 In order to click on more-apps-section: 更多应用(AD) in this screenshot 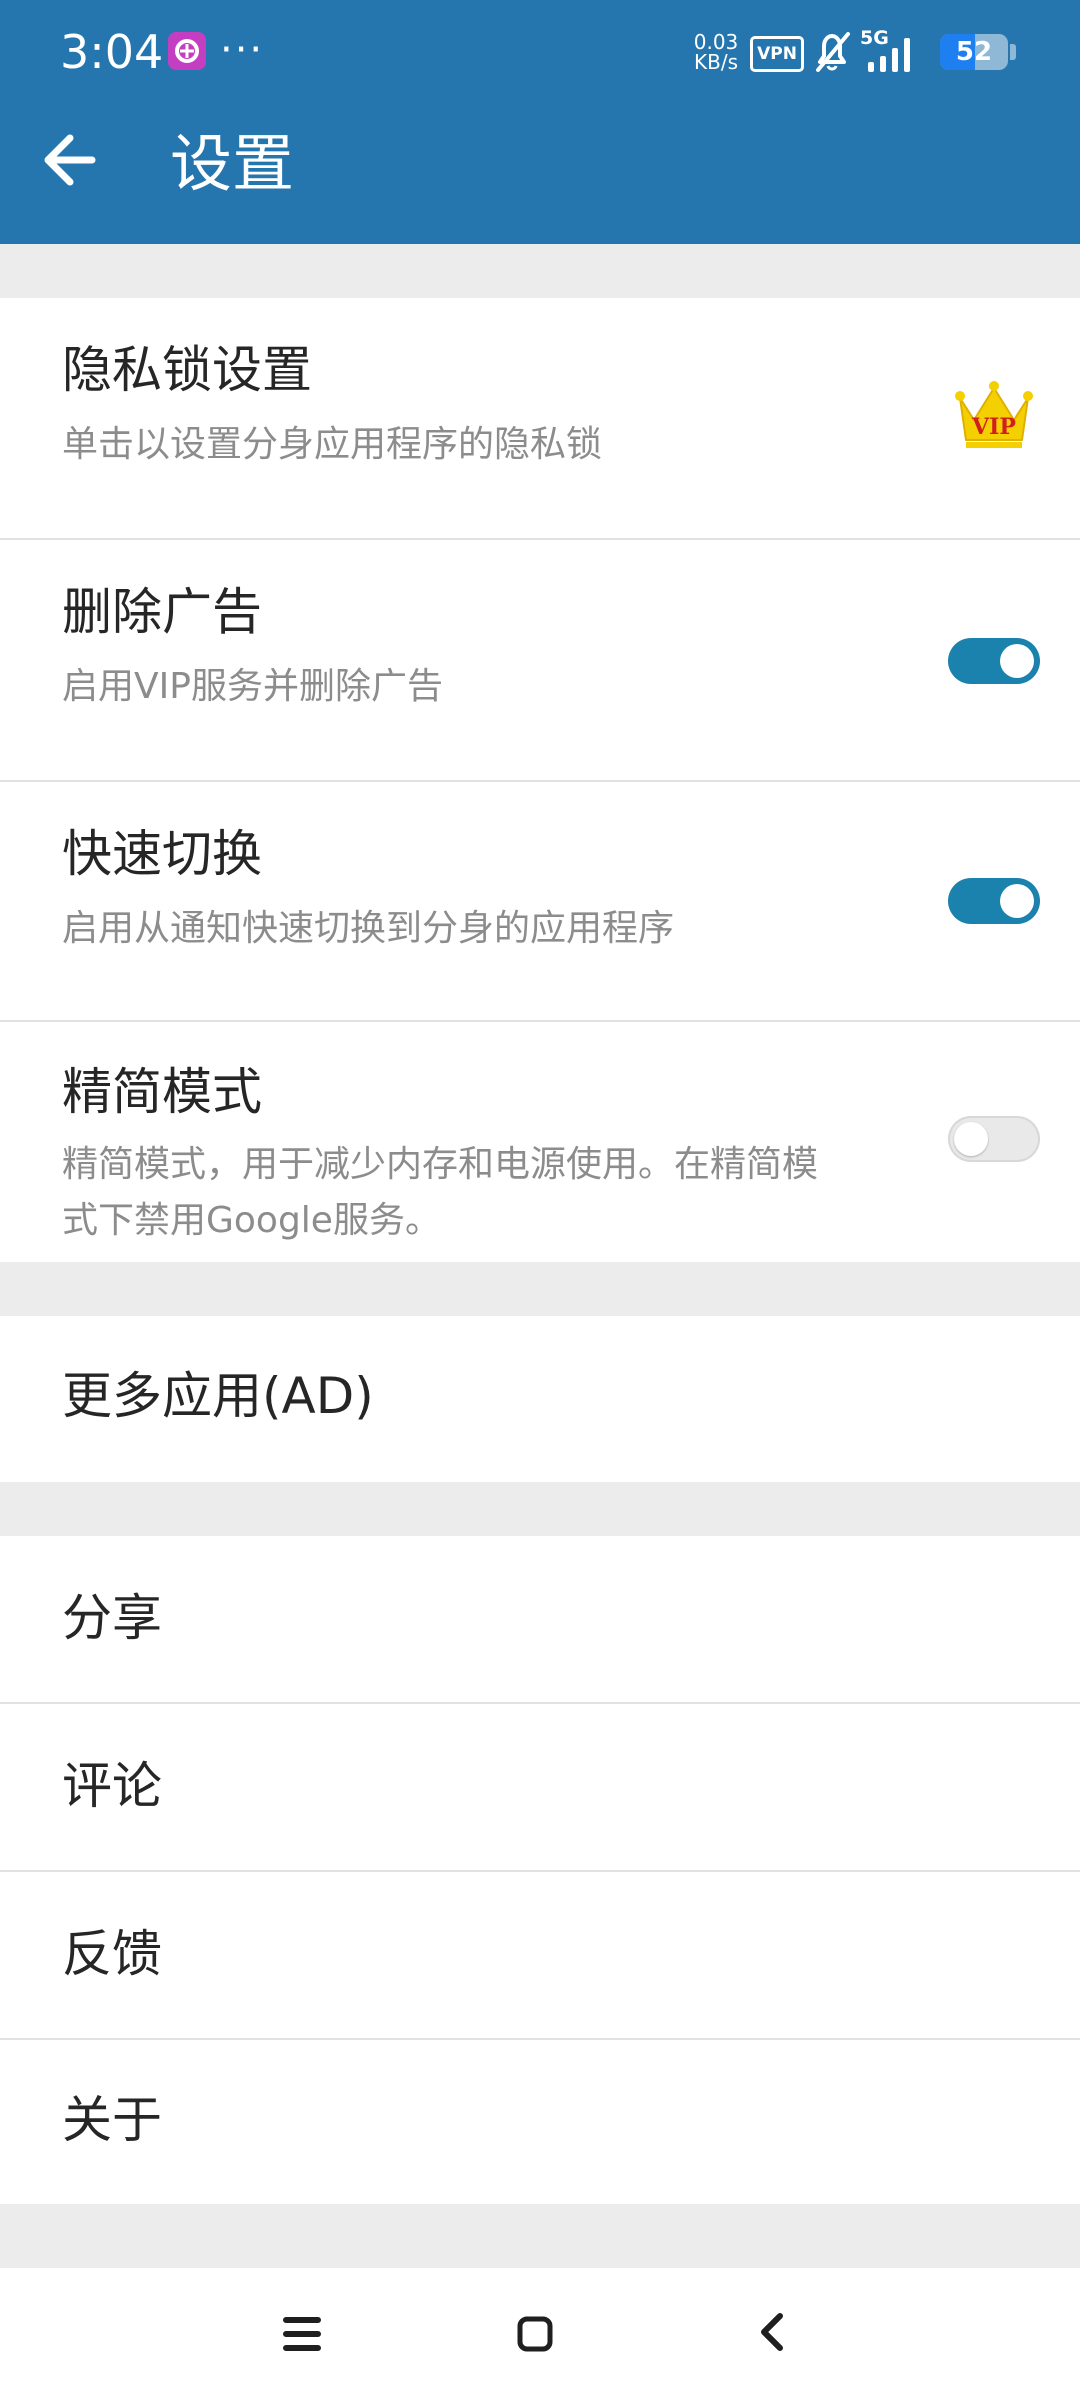, I will do `click(540, 1399)`.